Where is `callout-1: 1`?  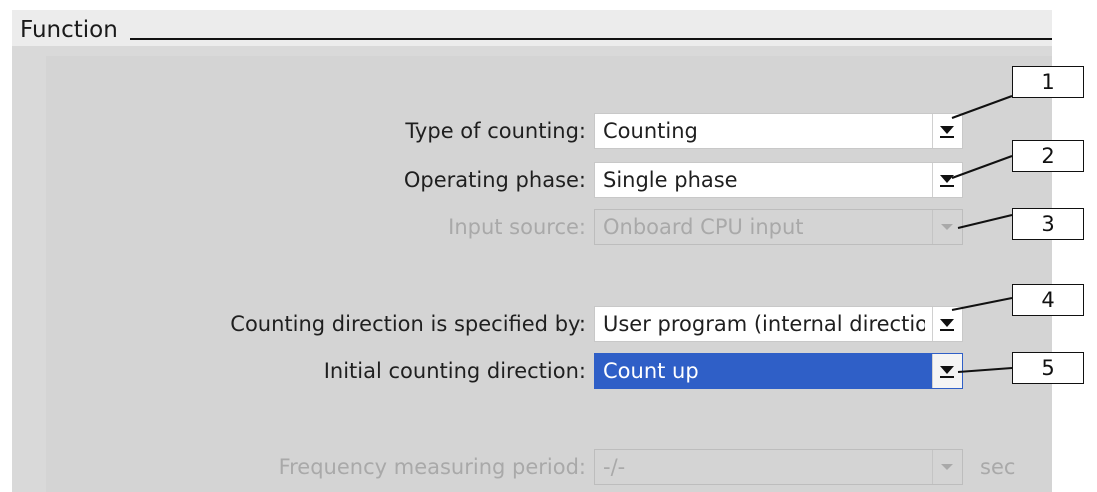
callout-1: 1 is located at coordinates (1048, 82).